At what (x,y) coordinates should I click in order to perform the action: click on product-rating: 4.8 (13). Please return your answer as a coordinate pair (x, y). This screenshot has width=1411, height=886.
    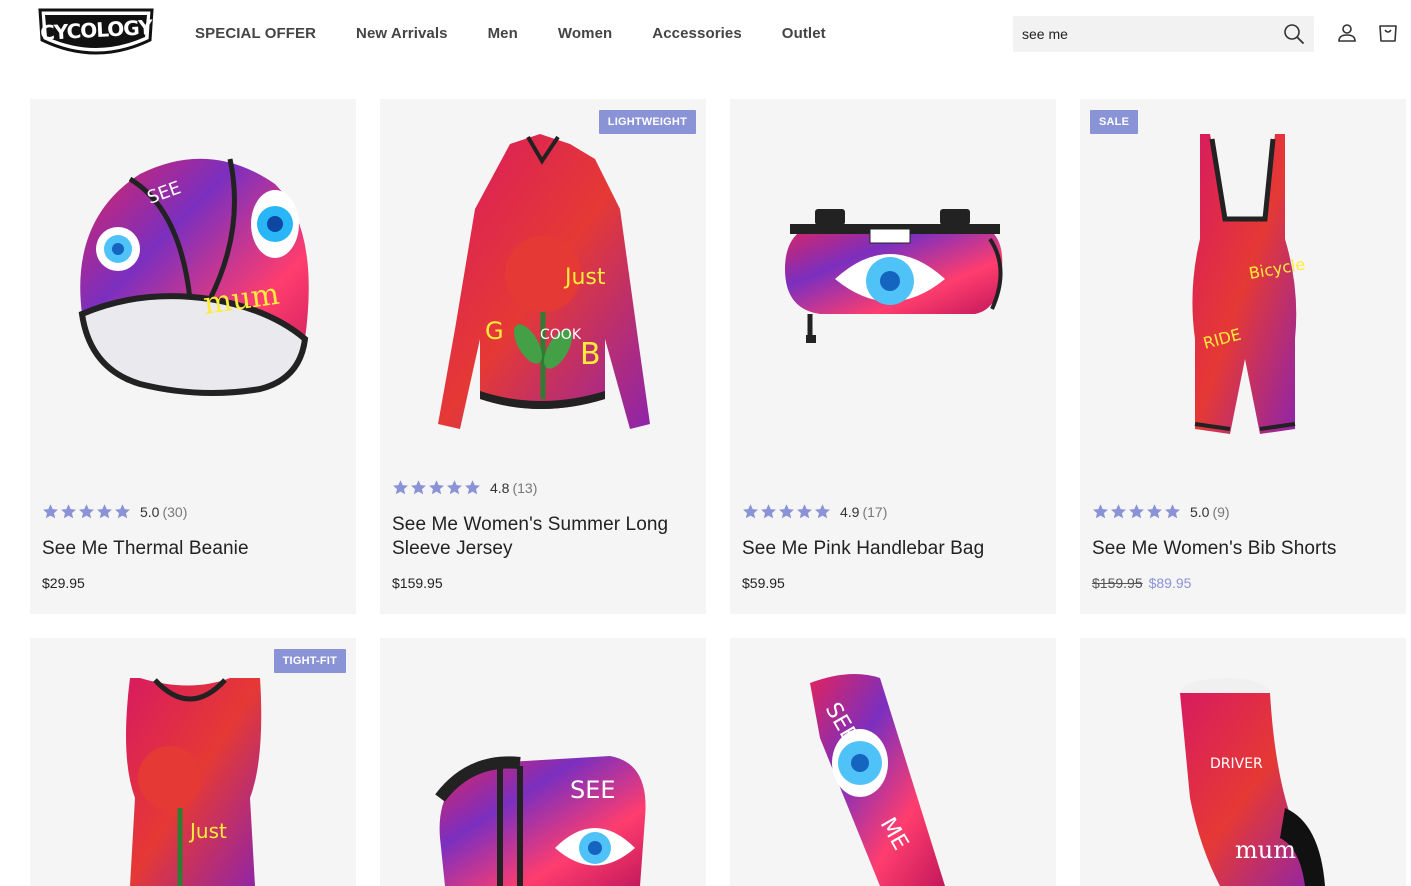
    Looking at the image, I should click on (464, 487).